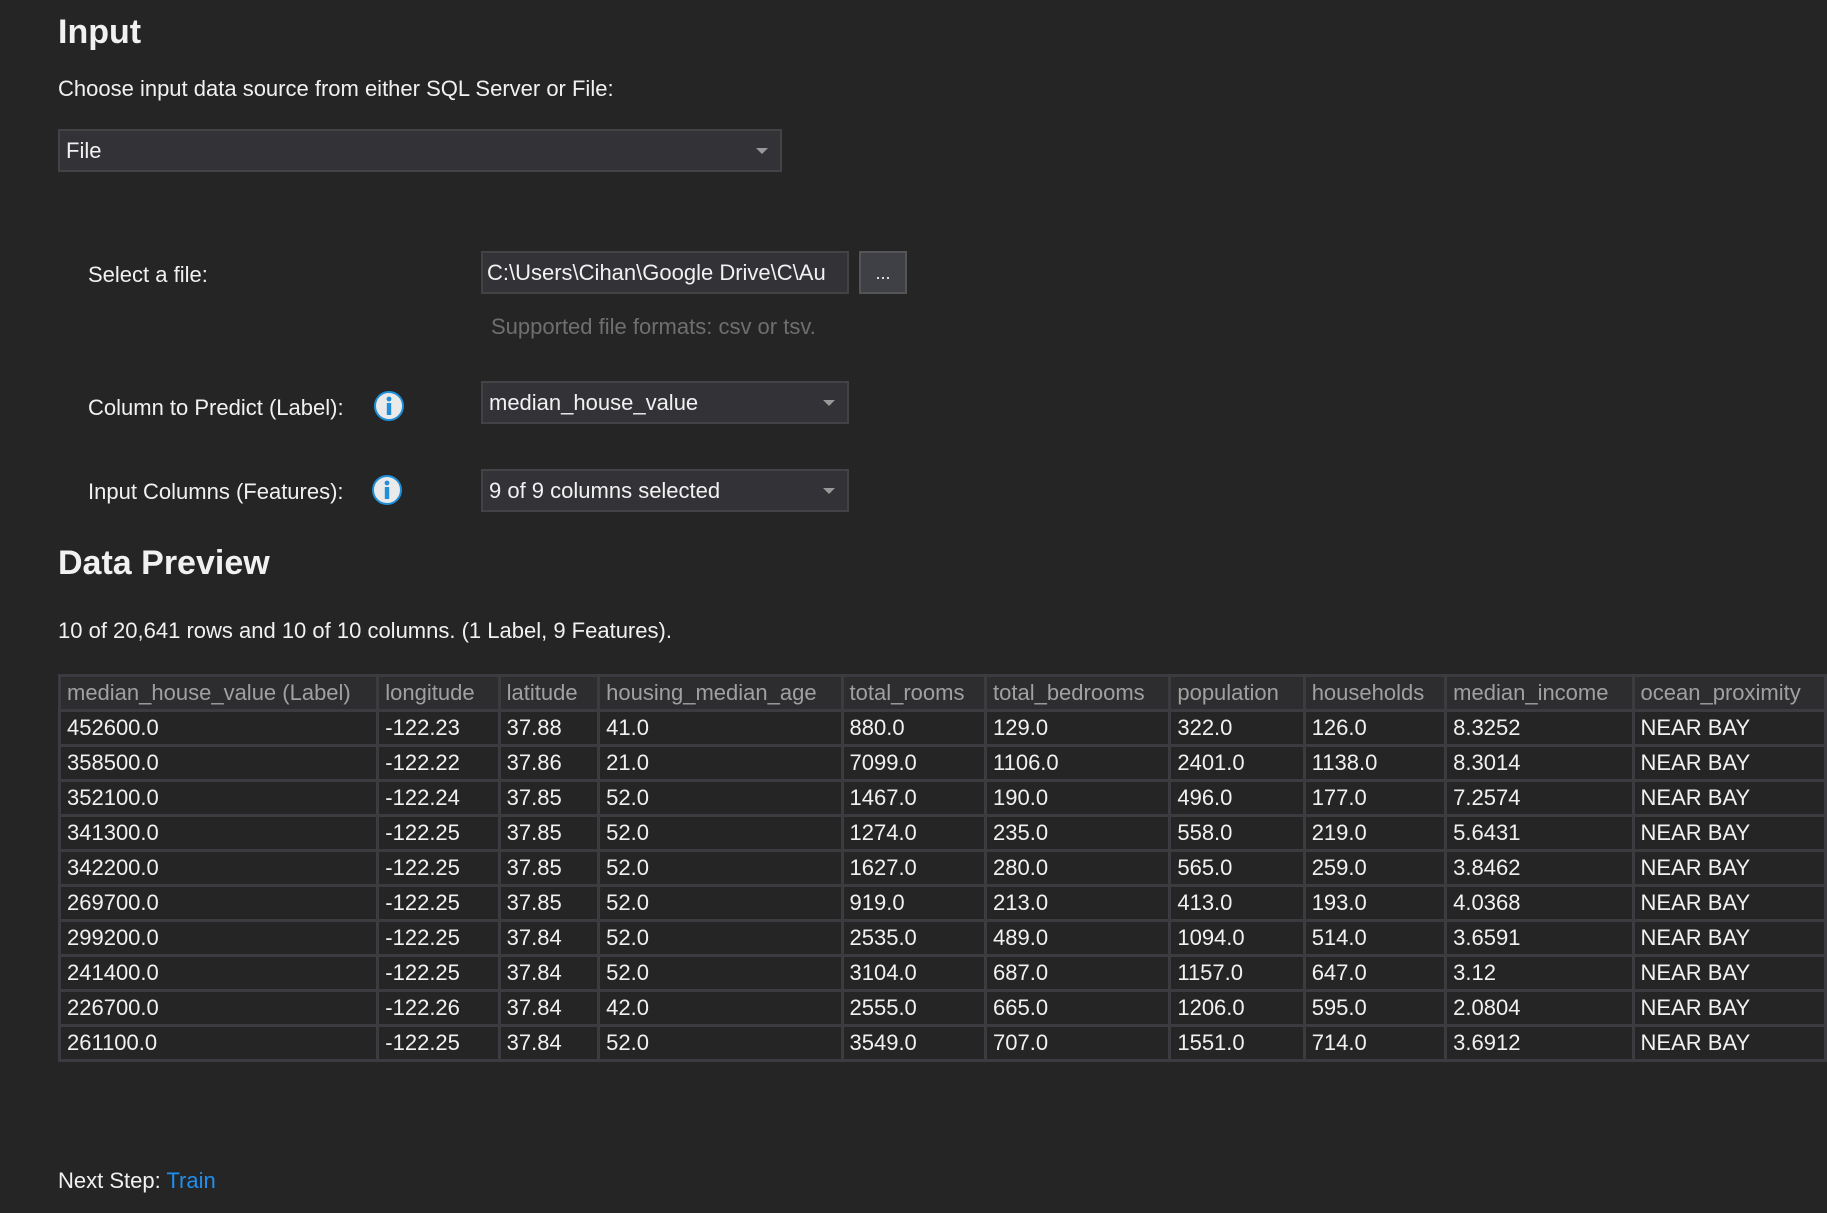 Image resolution: width=1827 pixels, height=1213 pixels. I want to click on table-cell: 558.0, so click(1237, 833).